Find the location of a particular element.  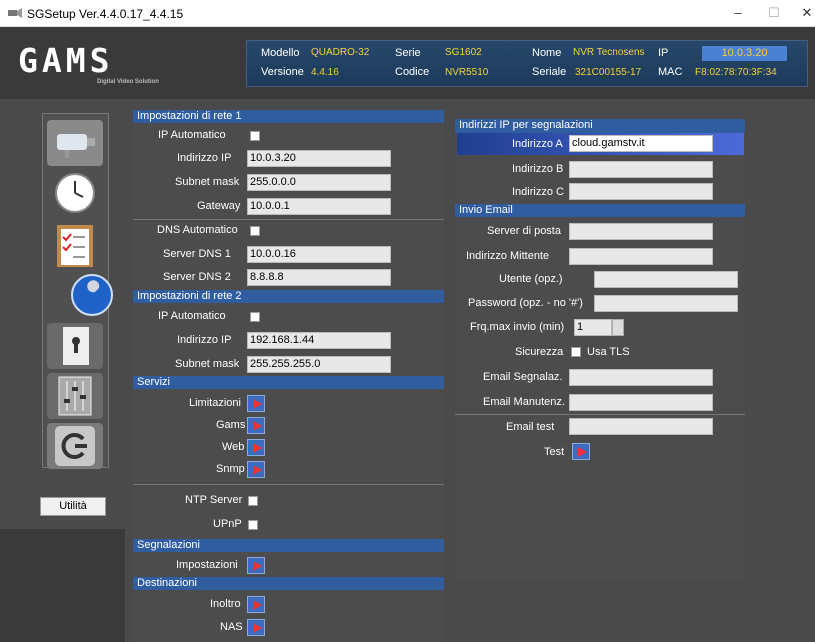

wrench-icon is located at coordinates (92, 295).